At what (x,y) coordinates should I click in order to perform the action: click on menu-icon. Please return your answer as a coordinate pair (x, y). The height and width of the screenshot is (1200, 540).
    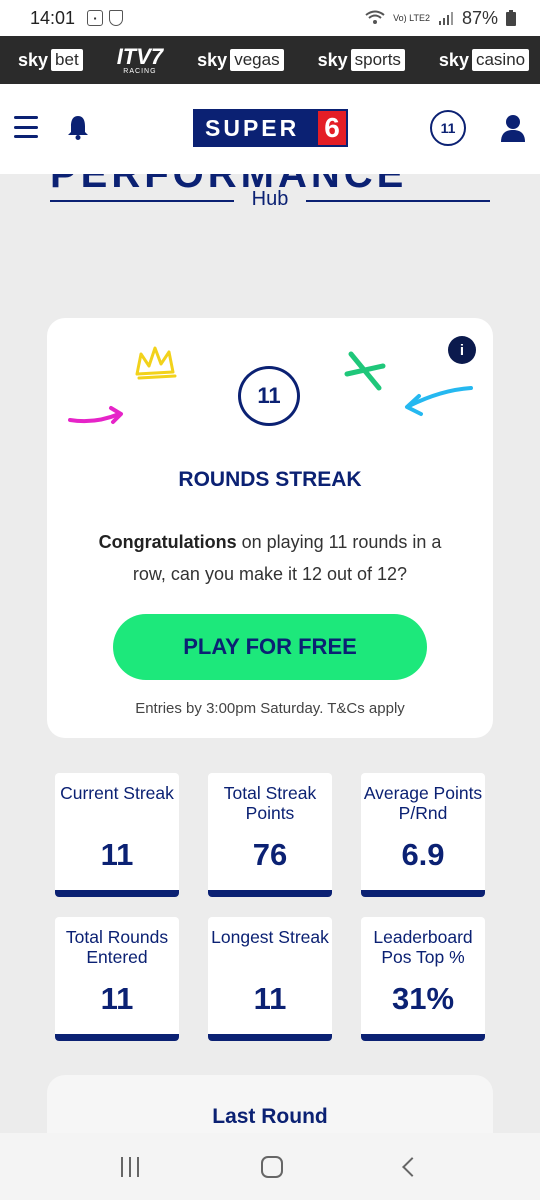
    Looking at the image, I should click on (26, 127).